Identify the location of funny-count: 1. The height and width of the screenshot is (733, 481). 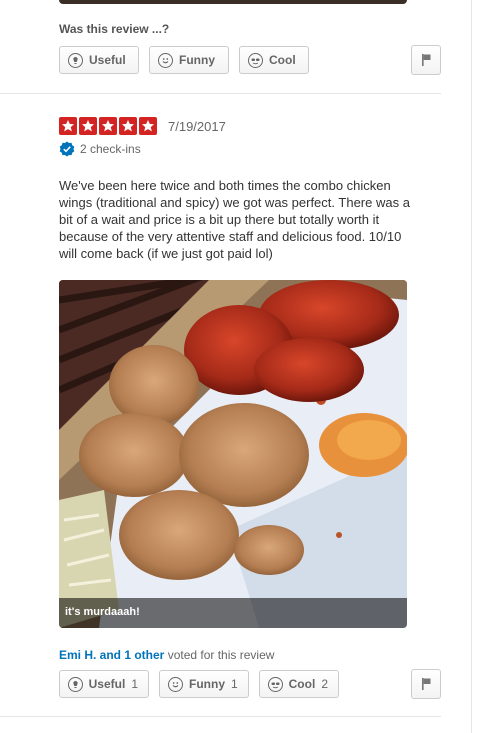
(234, 684).